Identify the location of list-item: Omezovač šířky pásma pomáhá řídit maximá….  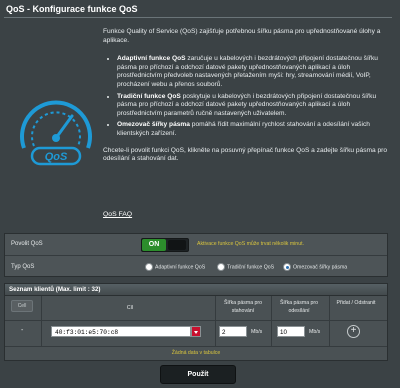
(252, 129).